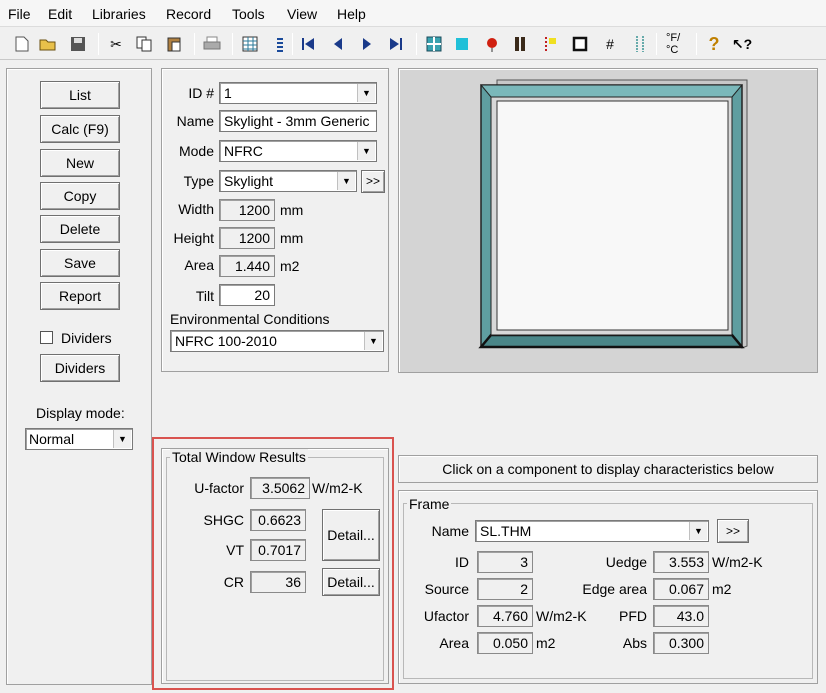 This screenshot has height=693, width=826. I want to click on vt-label: VT, so click(235, 550).